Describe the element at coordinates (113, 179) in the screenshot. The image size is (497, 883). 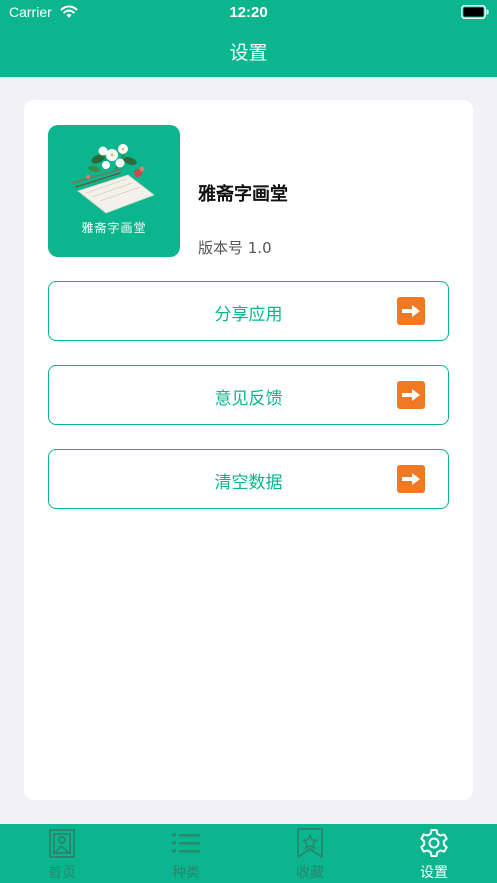
I see `flower-painting-icon` at that location.